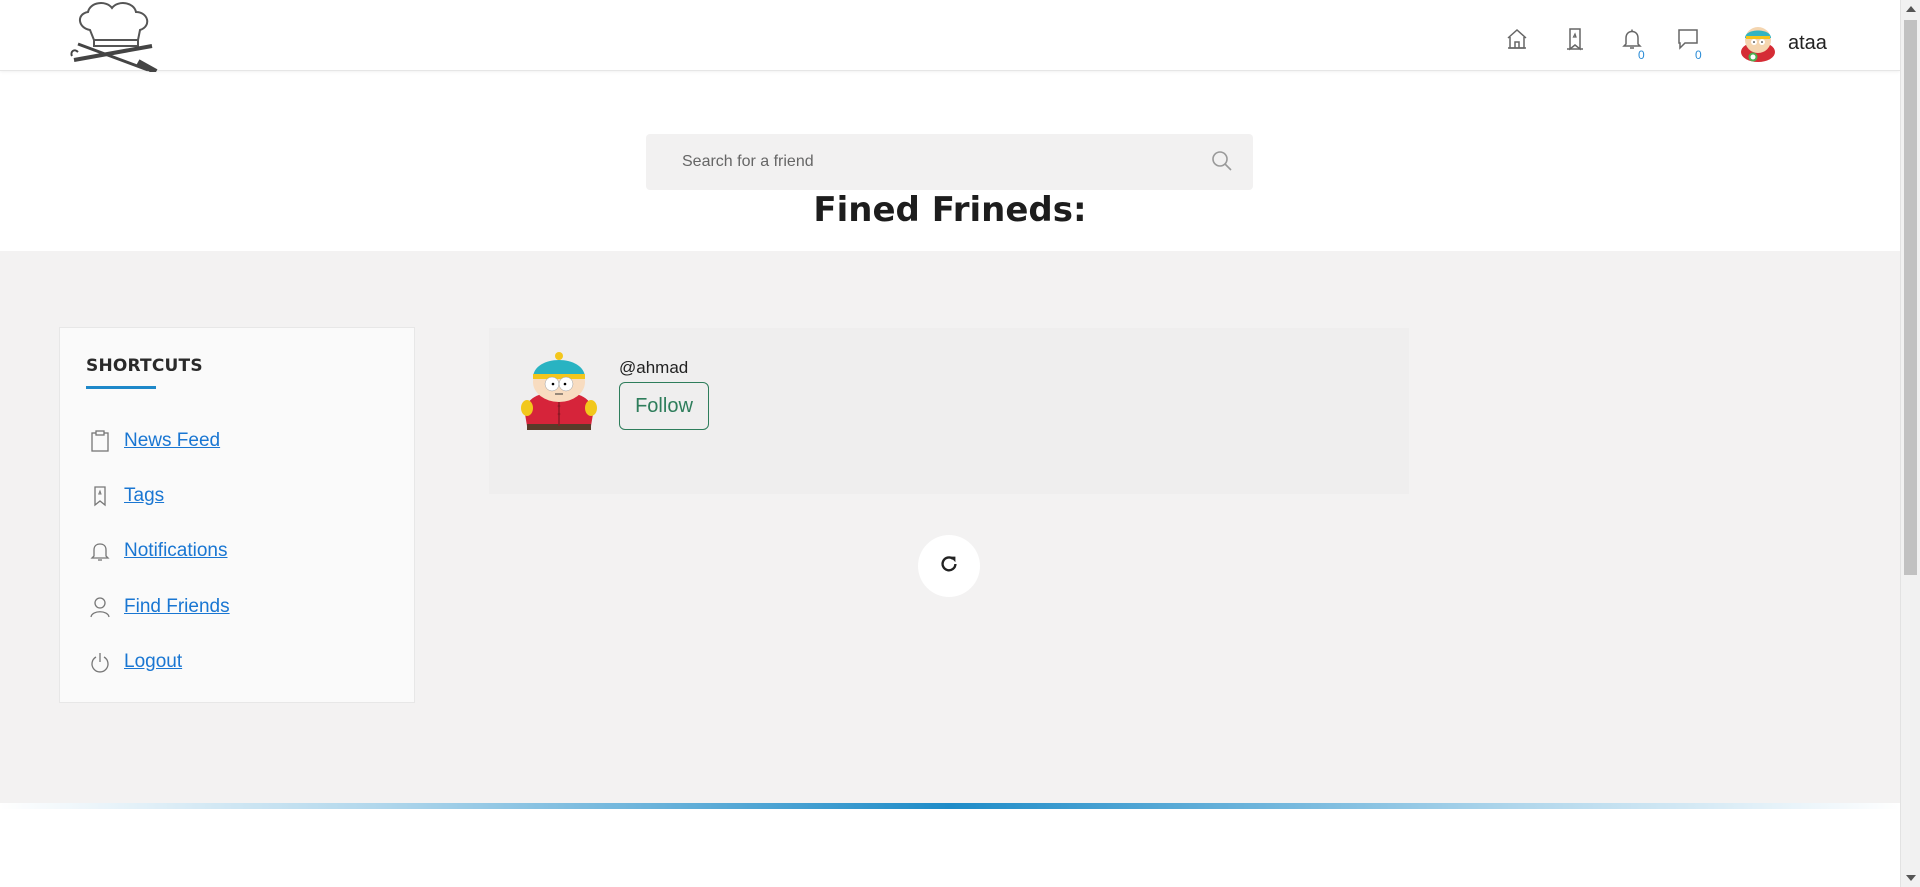 This screenshot has width=1920, height=887. Describe the element at coordinates (1517, 39) in the screenshot. I see `home-icon` at that location.